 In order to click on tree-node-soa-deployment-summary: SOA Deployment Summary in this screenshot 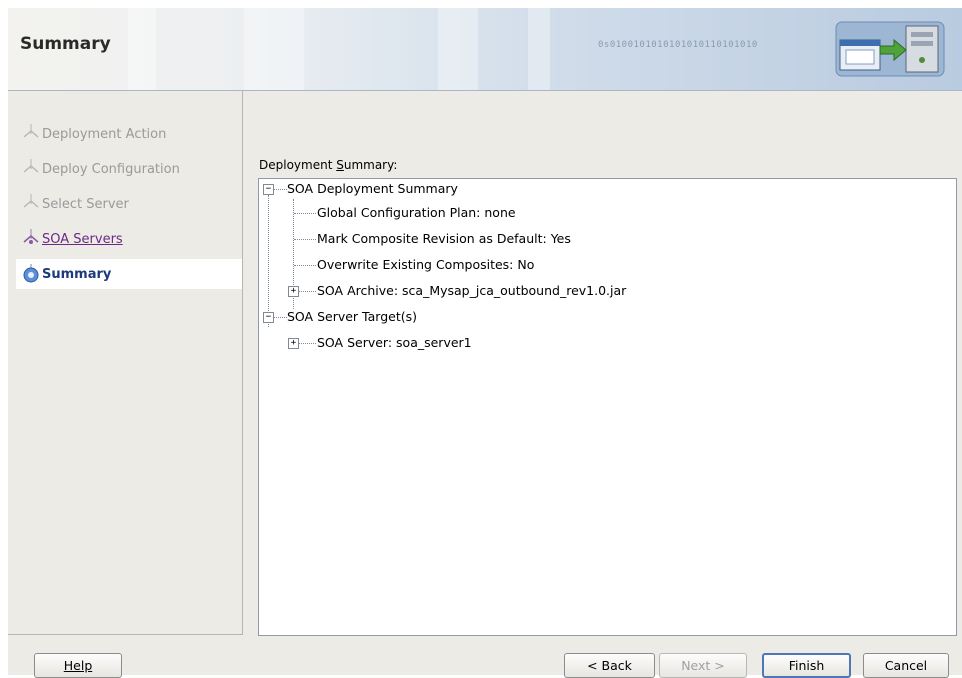, I will do `click(372, 189)`.